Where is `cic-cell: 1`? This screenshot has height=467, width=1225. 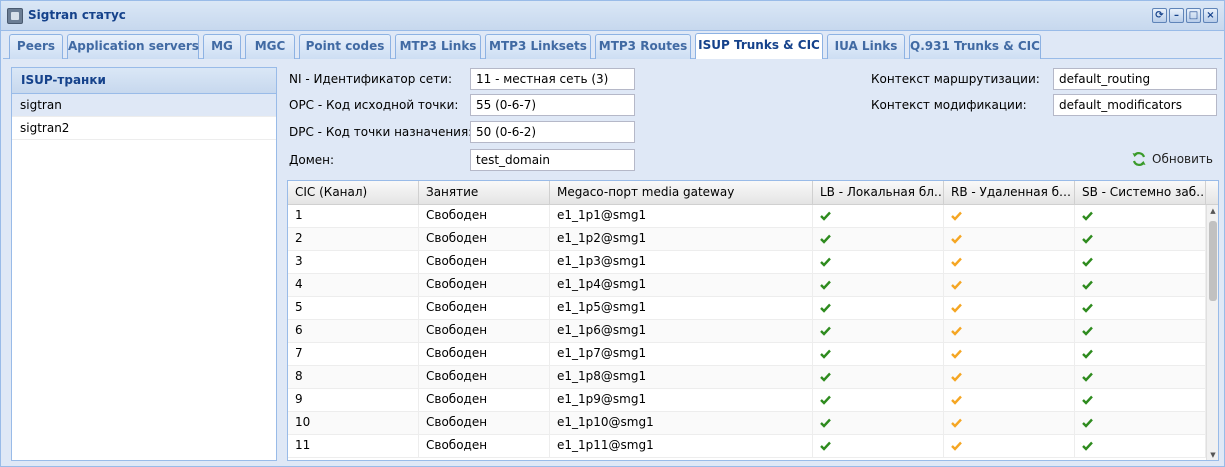
cic-cell: 1 is located at coordinates (353, 216).